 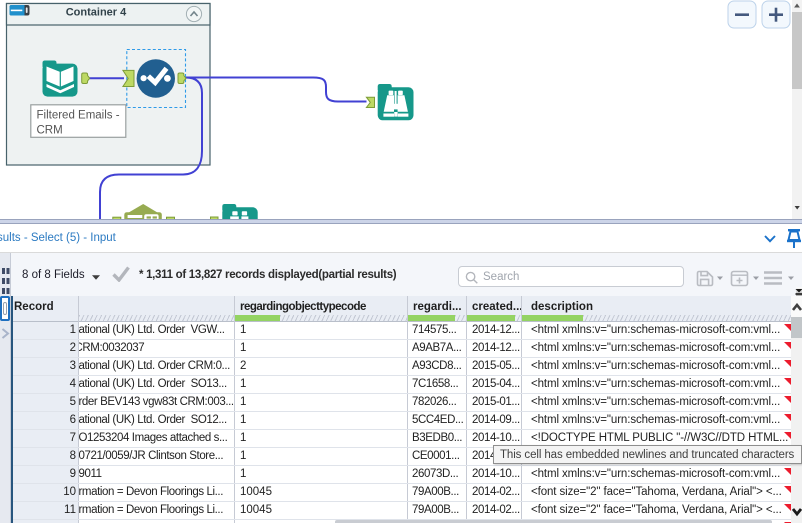 What do you see at coordinates (78, 116) in the screenshot?
I see `svg-text: Filtered Emails -` at bounding box center [78, 116].